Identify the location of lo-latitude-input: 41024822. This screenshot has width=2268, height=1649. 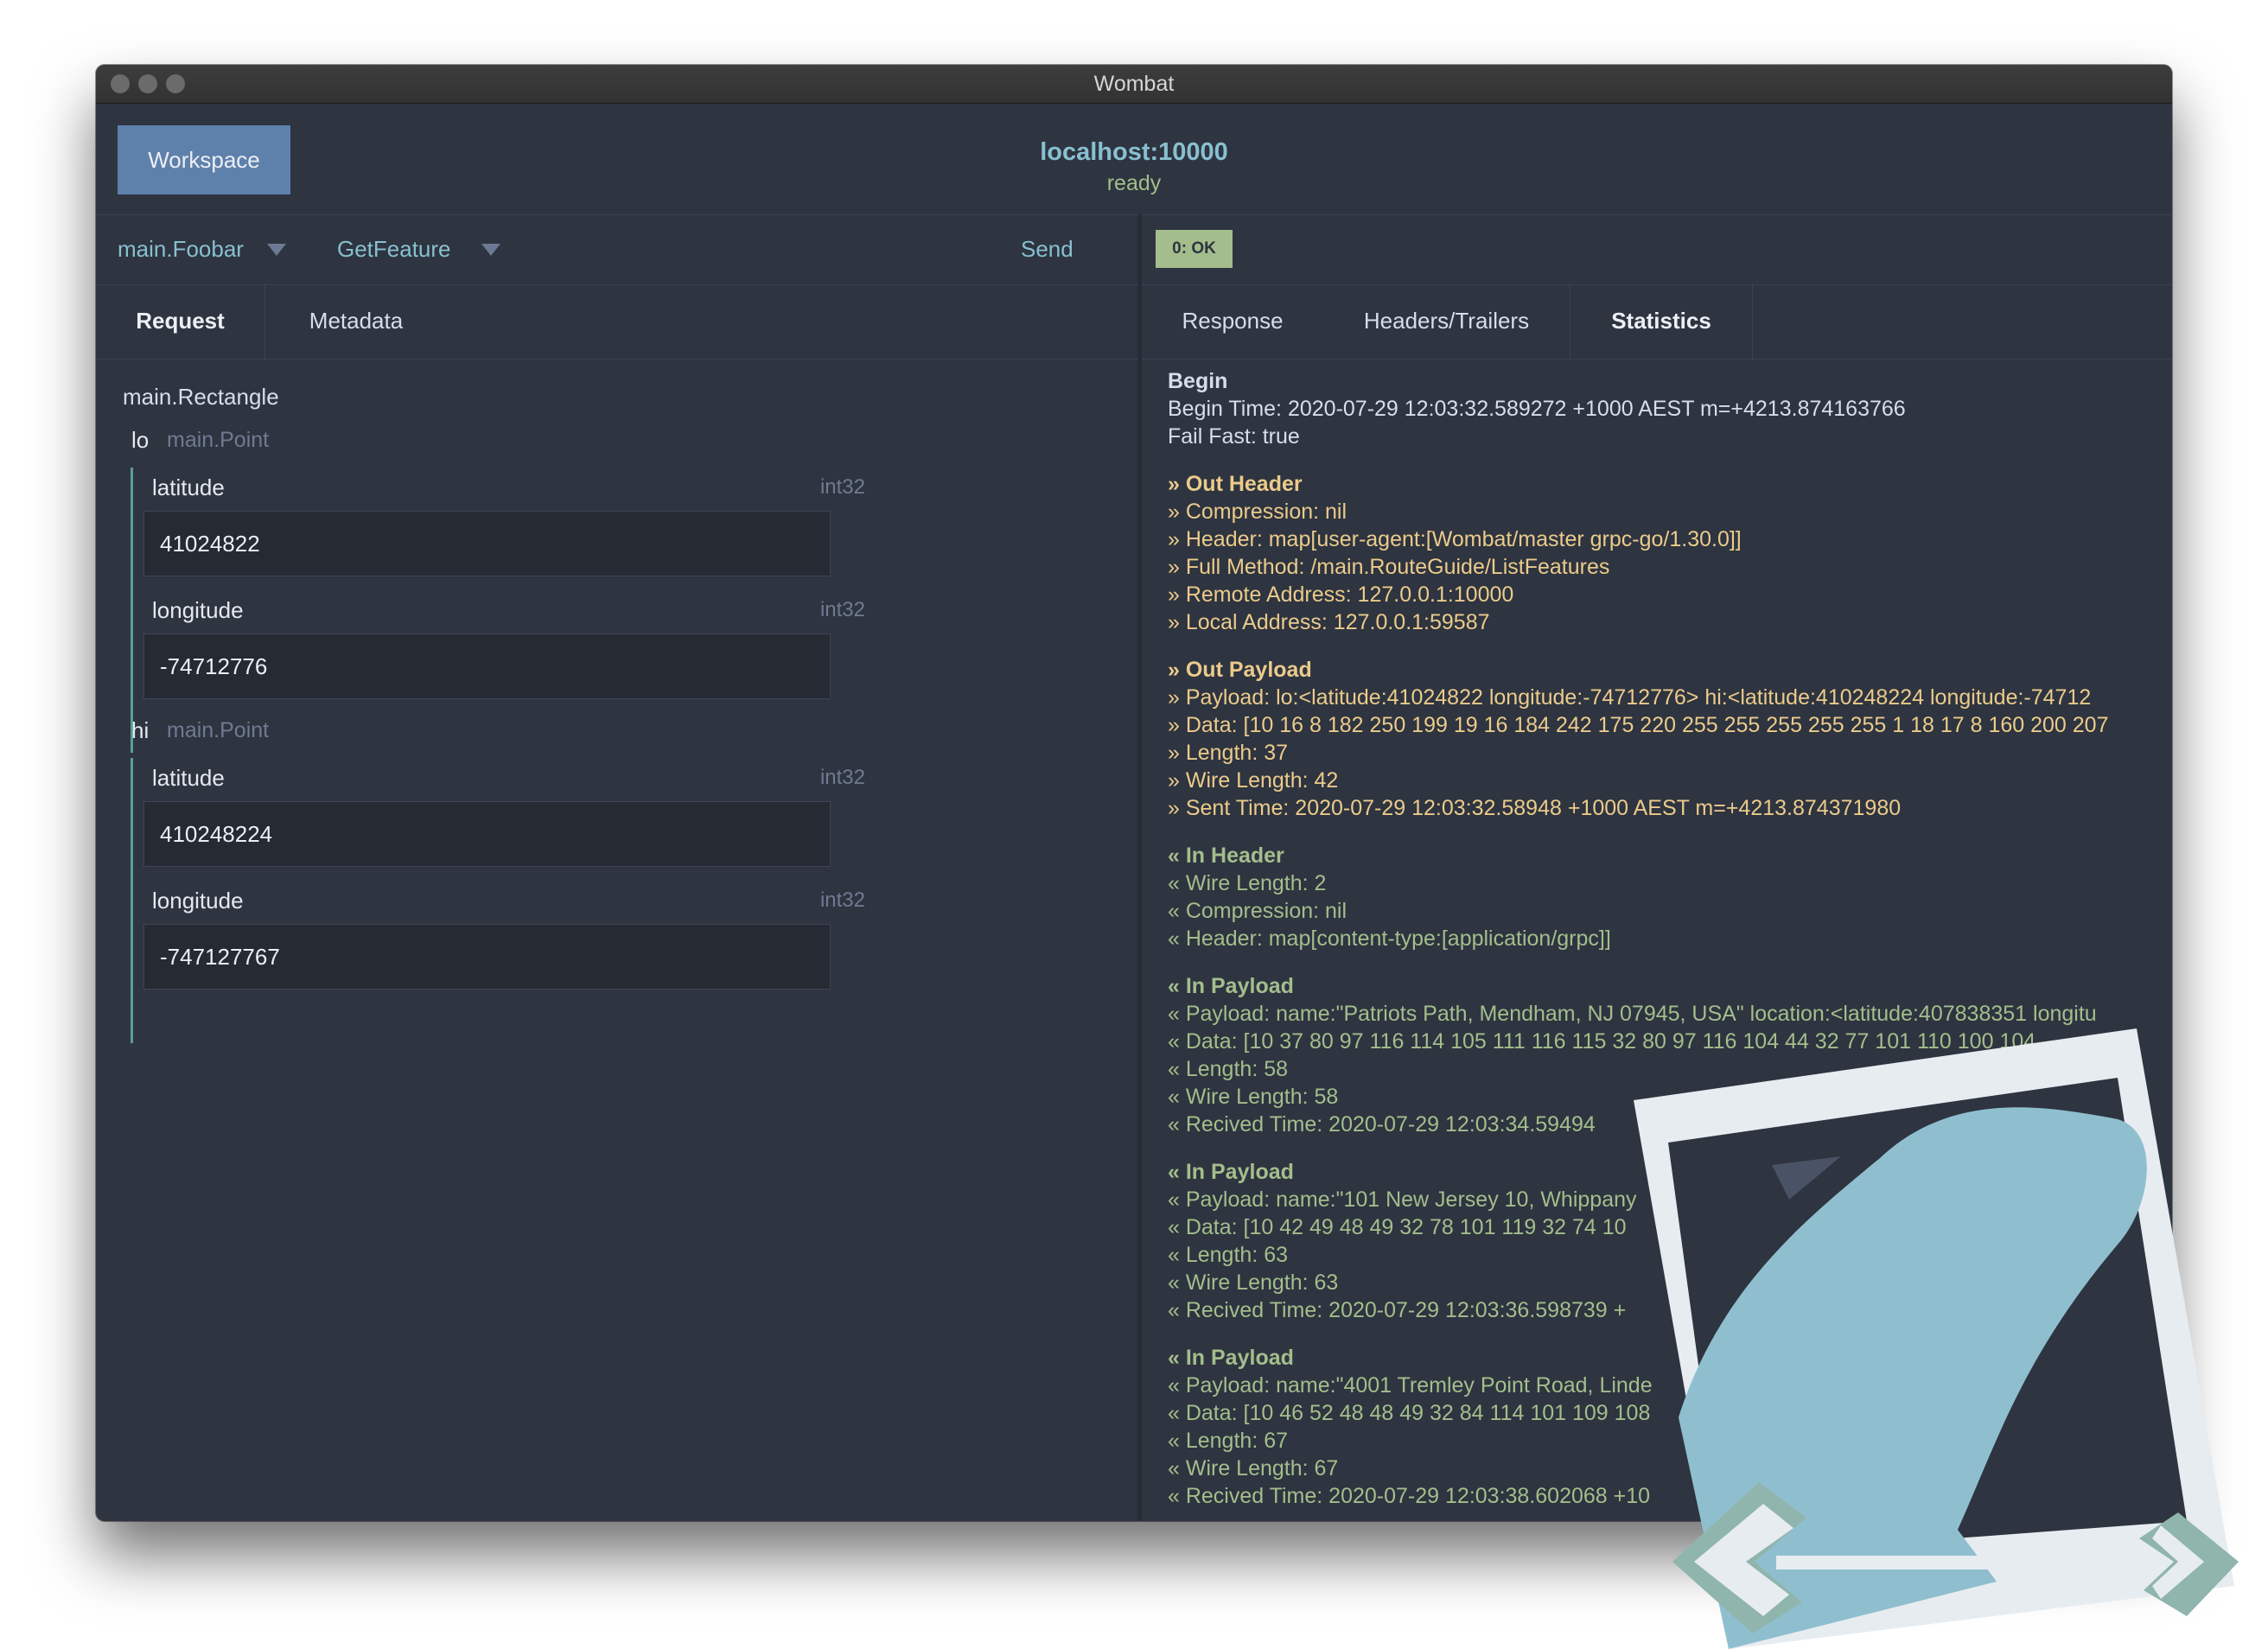
(487, 544).